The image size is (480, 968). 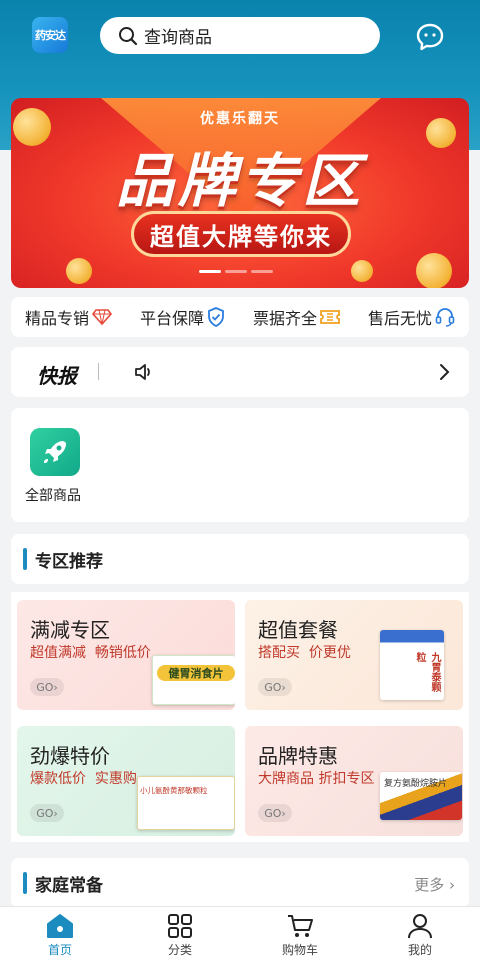 What do you see at coordinates (421, 796) in the screenshot?
I see `product-image: 复方氨酚烷胺片` at bounding box center [421, 796].